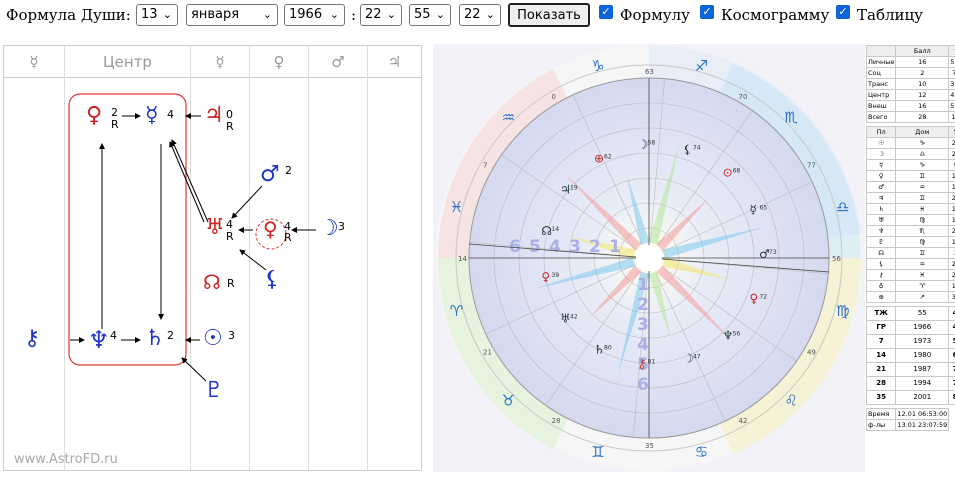 This screenshot has height=481, width=955. I want to click on table-row: ☽♎23°33, so click(910, 154).